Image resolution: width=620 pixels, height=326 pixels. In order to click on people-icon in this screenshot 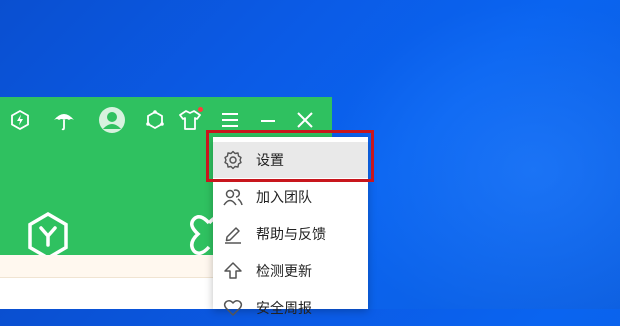, I will do `click(233, 197)`.